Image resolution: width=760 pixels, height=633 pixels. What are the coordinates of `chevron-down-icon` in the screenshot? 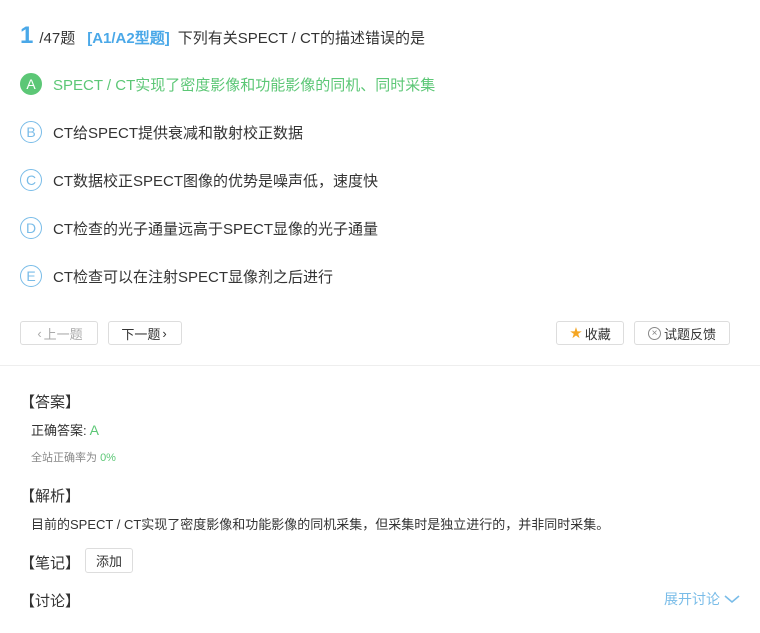 It's located at (732, 599).